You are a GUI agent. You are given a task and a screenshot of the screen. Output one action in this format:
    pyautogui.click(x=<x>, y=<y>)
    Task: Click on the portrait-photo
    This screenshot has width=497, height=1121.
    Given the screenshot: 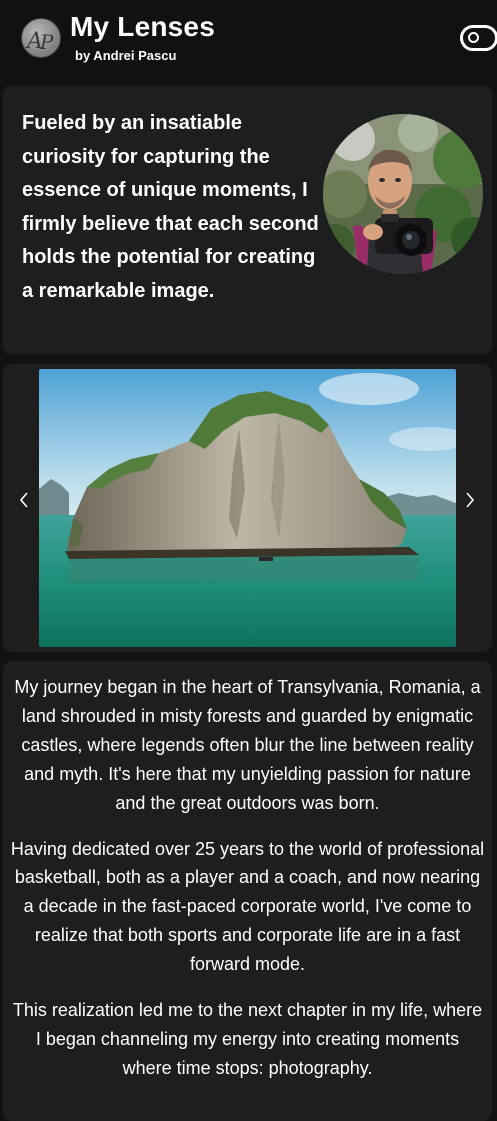 What is the action you would take?
    pyautogui.click(x=403, y=194)
    